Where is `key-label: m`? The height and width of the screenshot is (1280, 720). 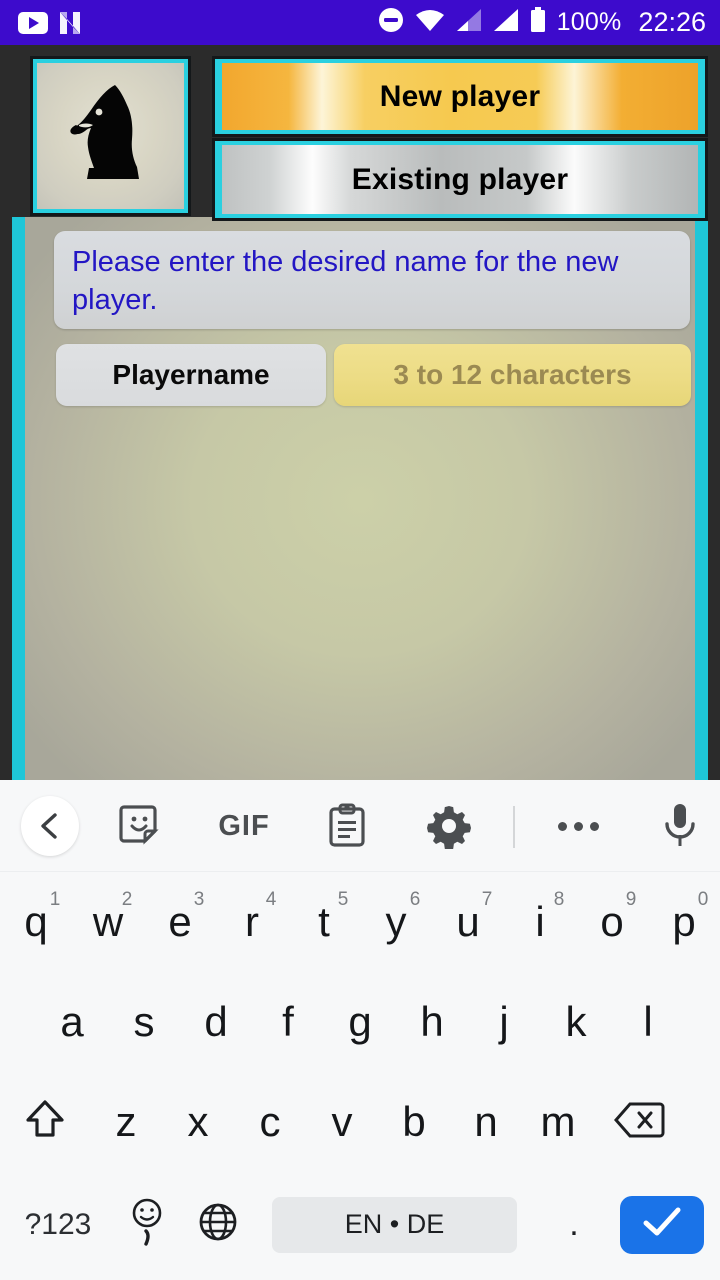 key-label: m is located at coordinates (558, 1121).